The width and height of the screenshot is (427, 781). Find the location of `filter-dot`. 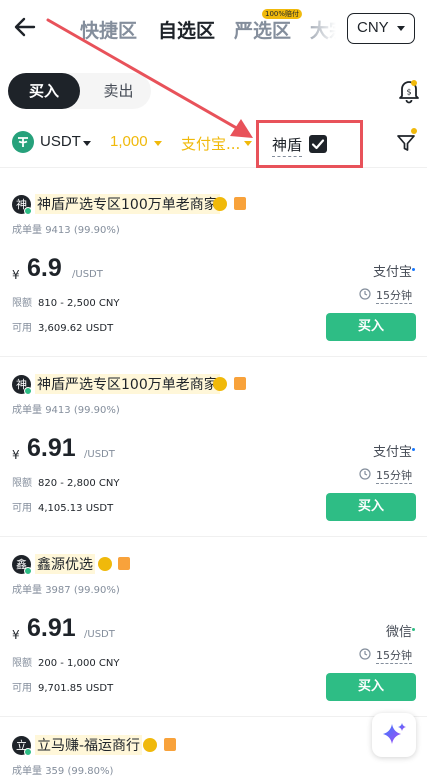

filter-dot is located at coordinates (414, 131).